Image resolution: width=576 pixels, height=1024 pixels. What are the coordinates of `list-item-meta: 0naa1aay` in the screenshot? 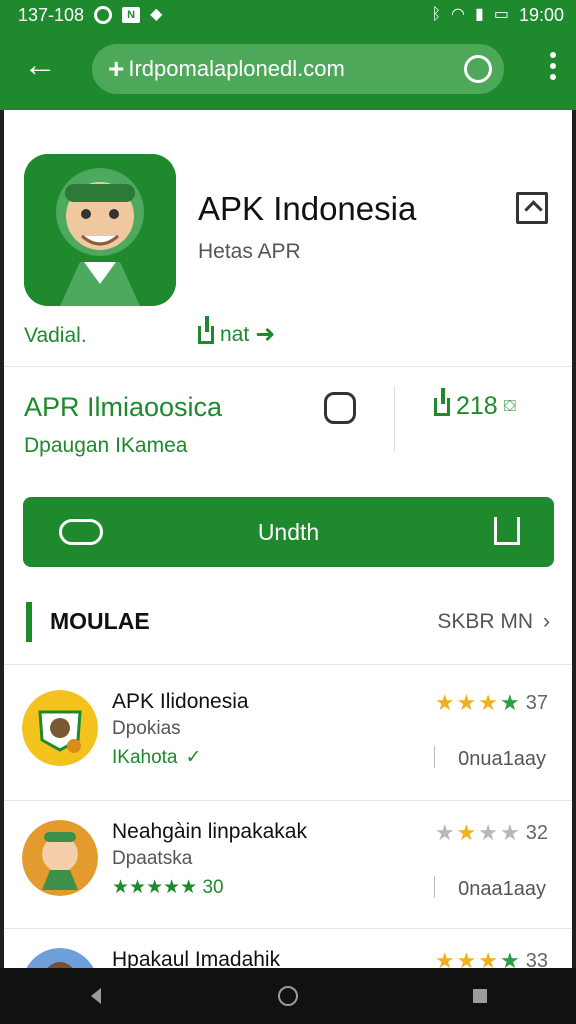 It's located at (502, 889).